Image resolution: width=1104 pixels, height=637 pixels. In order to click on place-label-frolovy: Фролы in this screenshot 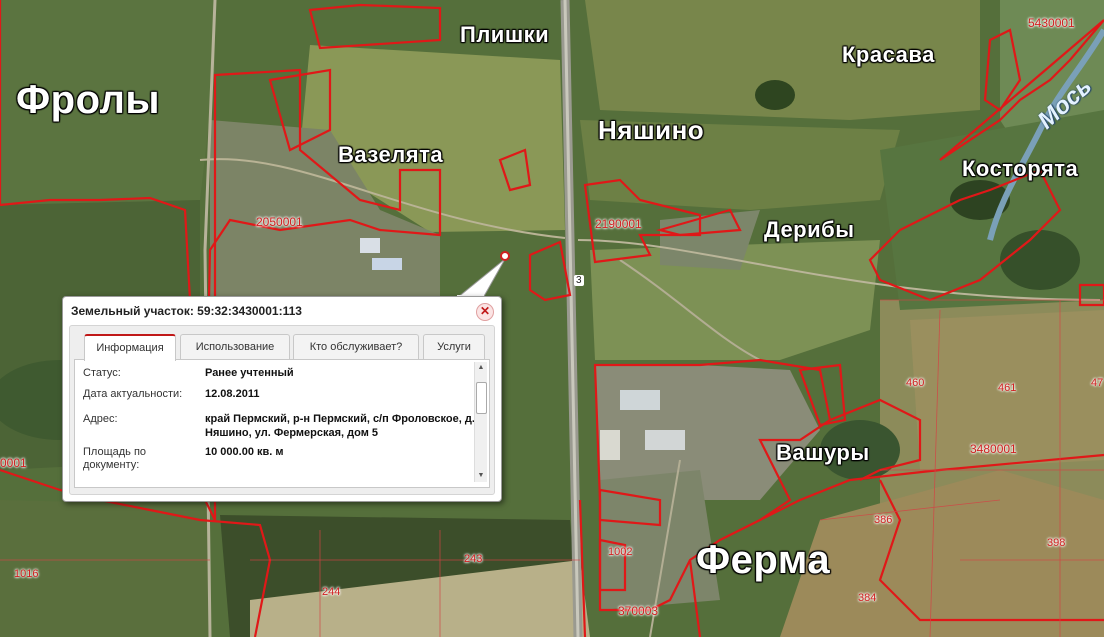, I will do `click(88, 100)`.